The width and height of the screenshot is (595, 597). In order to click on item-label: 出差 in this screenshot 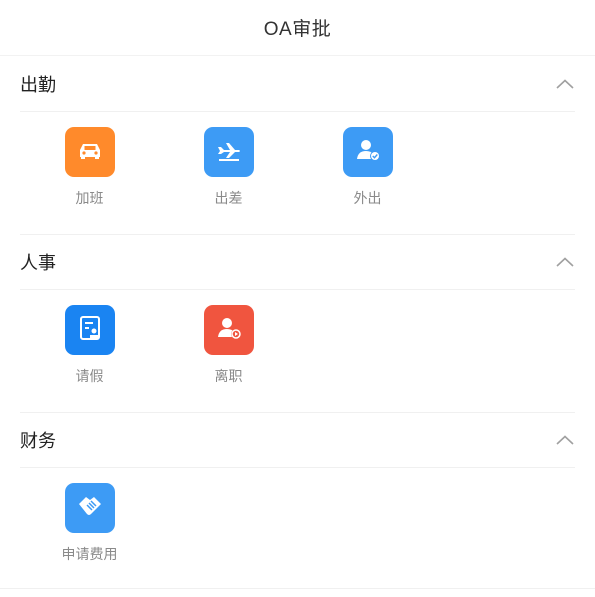, I will do `click(228, 198)`.